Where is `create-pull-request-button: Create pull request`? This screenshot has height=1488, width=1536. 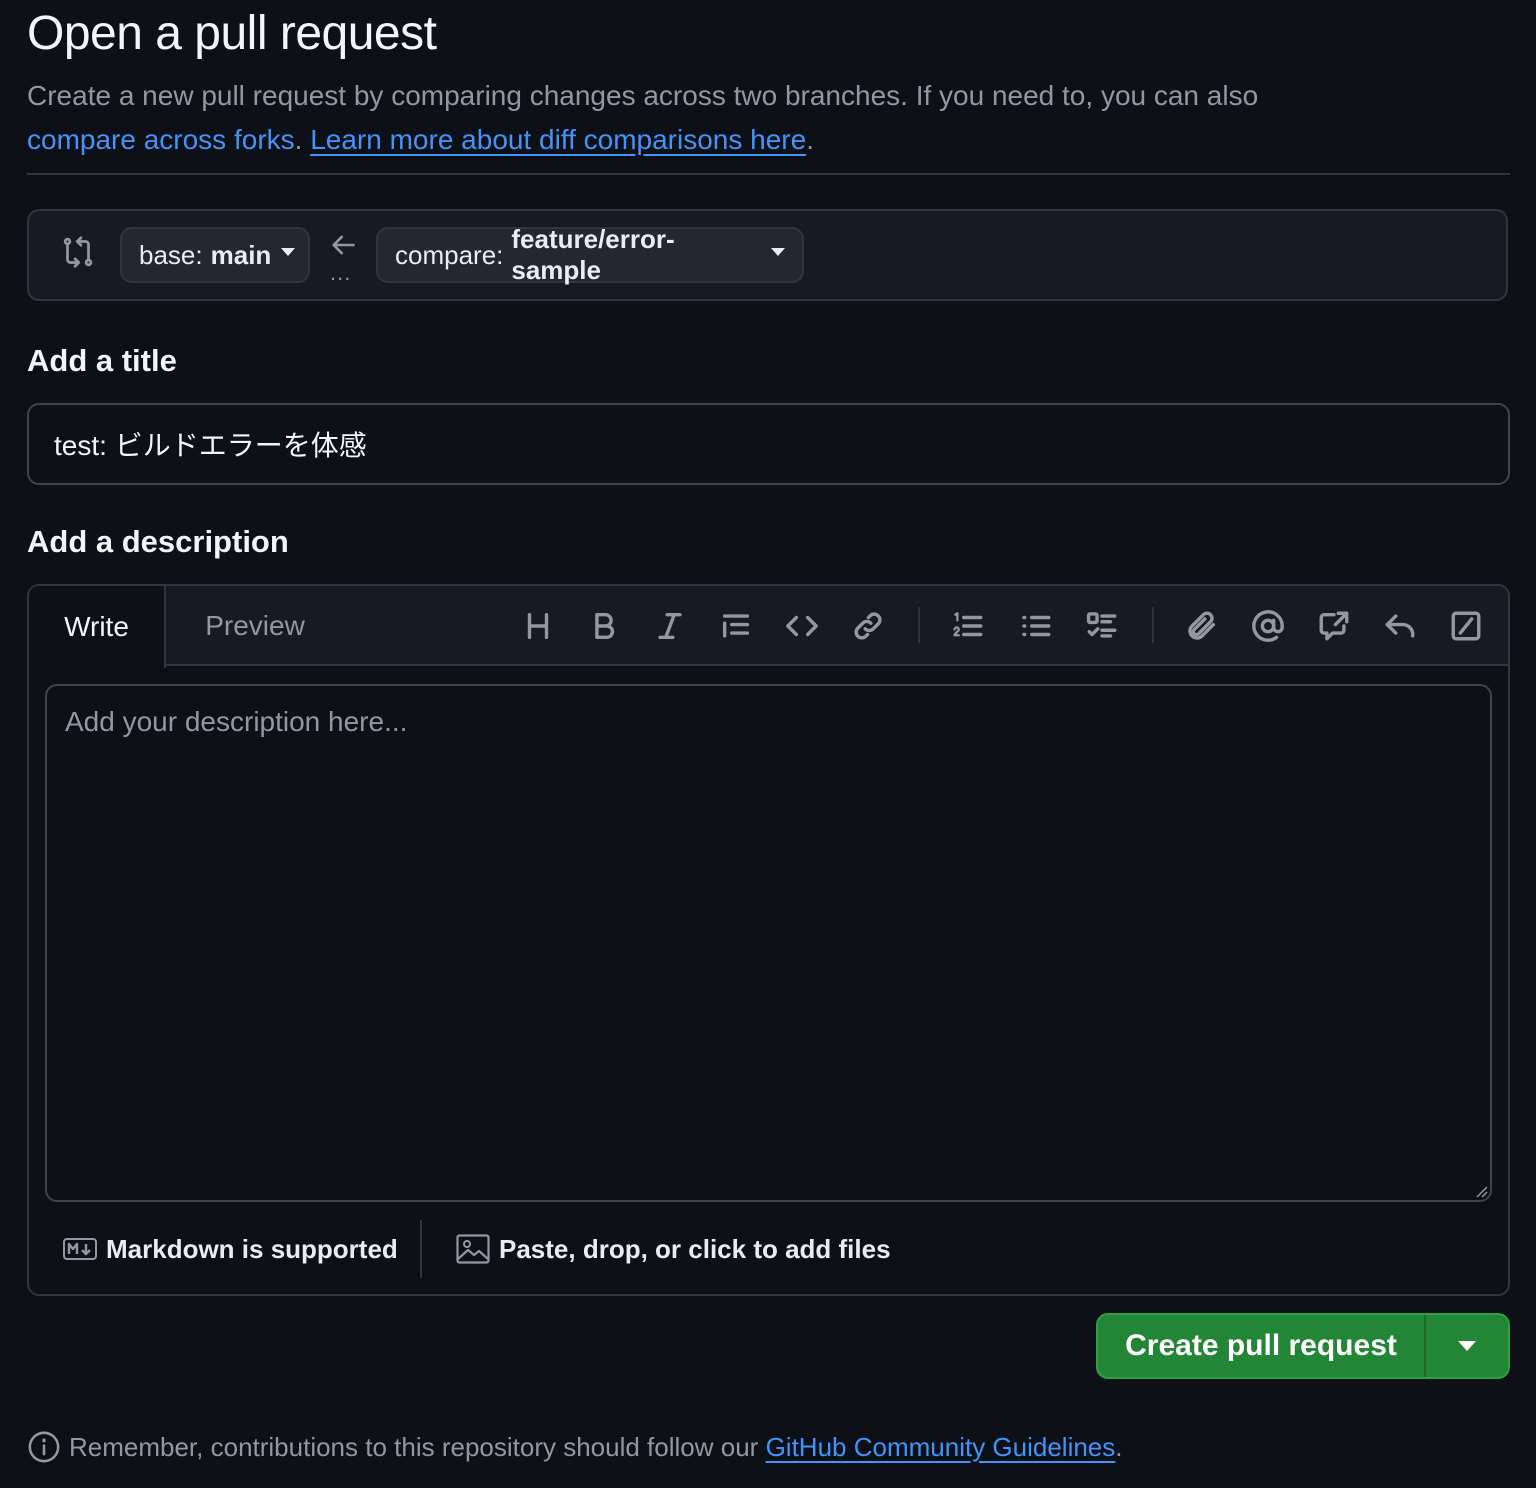
create-pull-request-button: Create pull request is located at coordinates (1261, 1346).